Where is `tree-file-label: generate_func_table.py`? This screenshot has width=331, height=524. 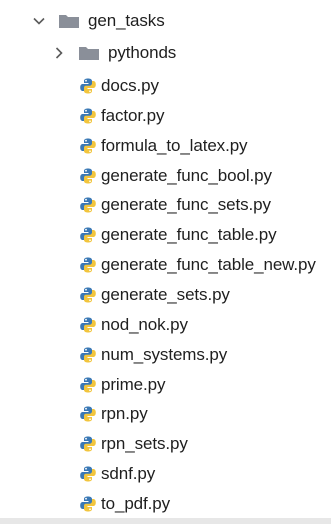 tree-file-label: generate_func_table.py is located at coordinates (189, 235).